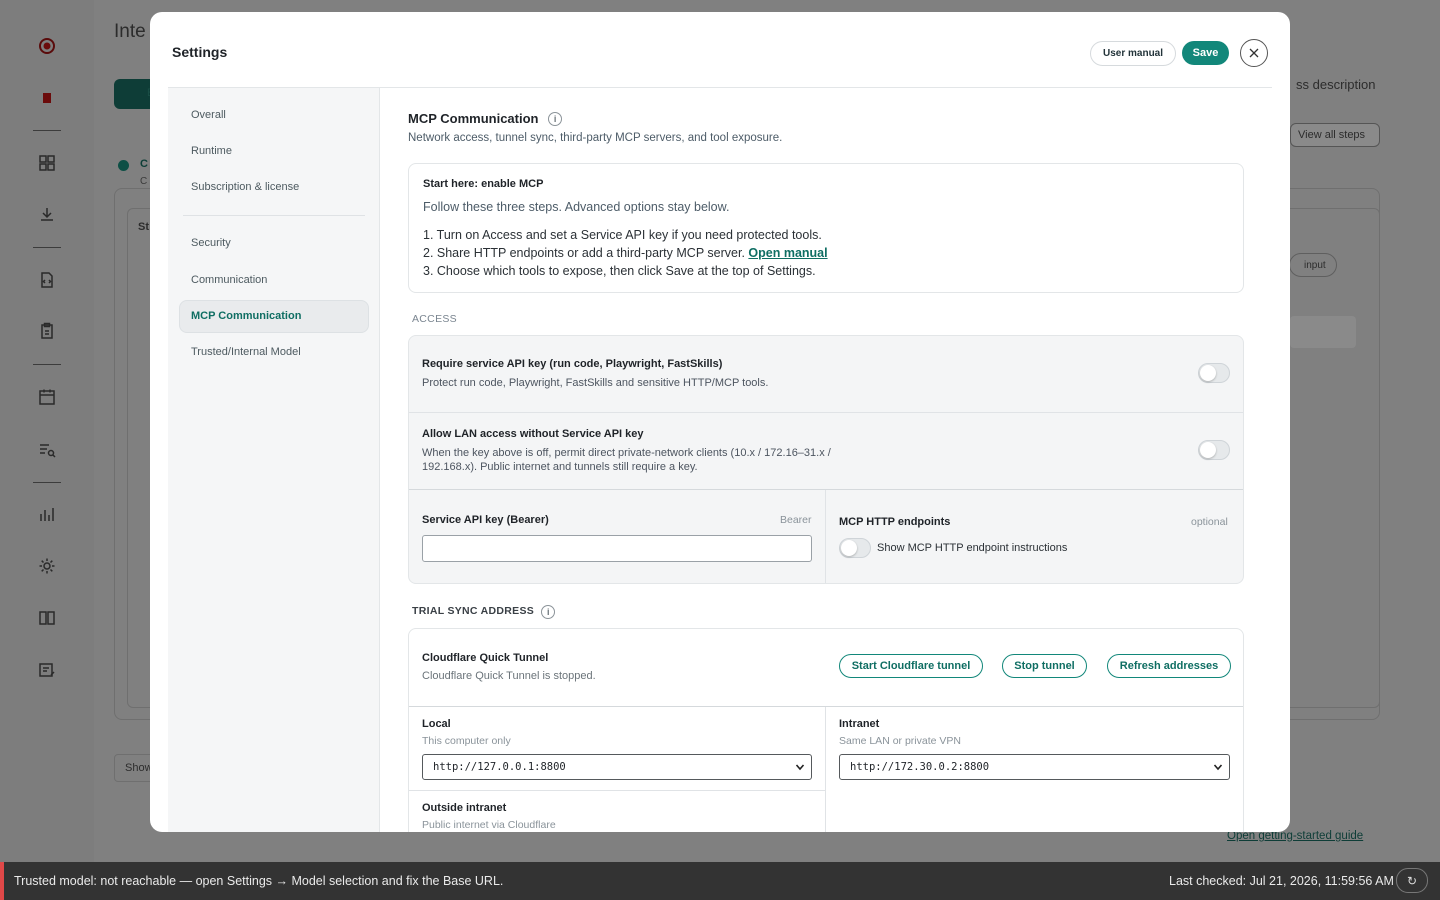 This screenshot has height=900, width=1440. Describe the element at coordinates (1044, 666) in the screenshot. I see `stop-tunnel-button: Stop tunnel` at that location.